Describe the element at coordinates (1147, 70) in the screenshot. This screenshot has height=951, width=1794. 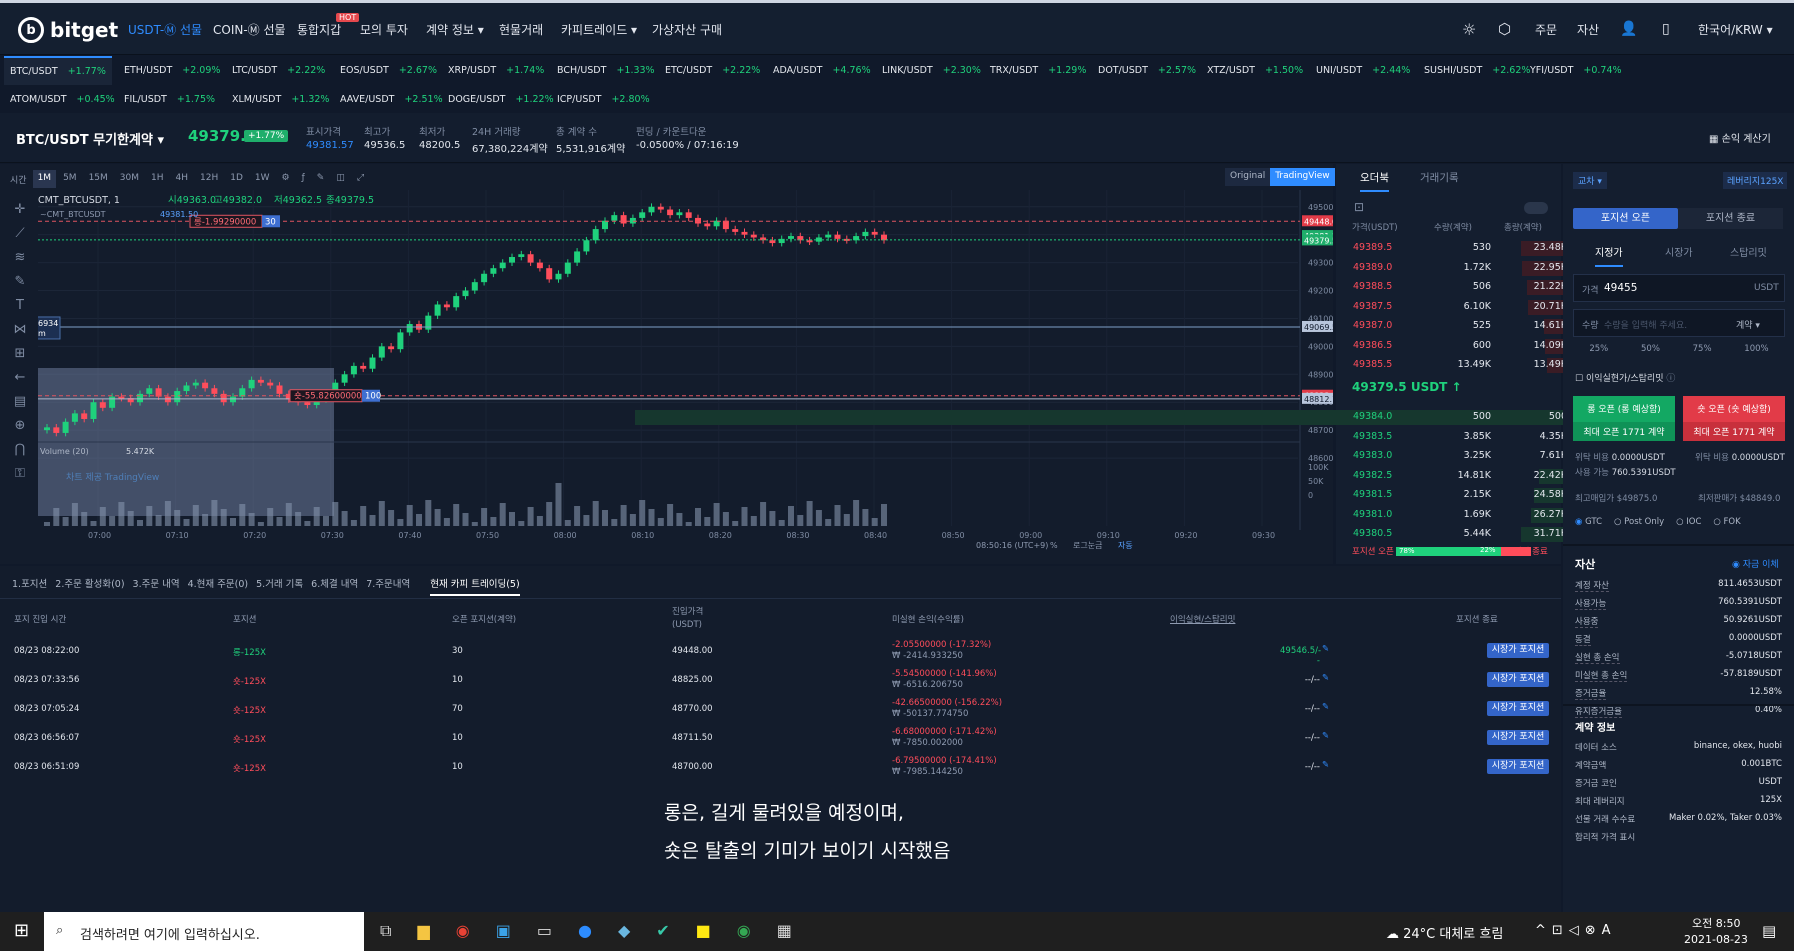
I see `ticker-dot-usdt: DOT/USDT +2.57%` at that location.